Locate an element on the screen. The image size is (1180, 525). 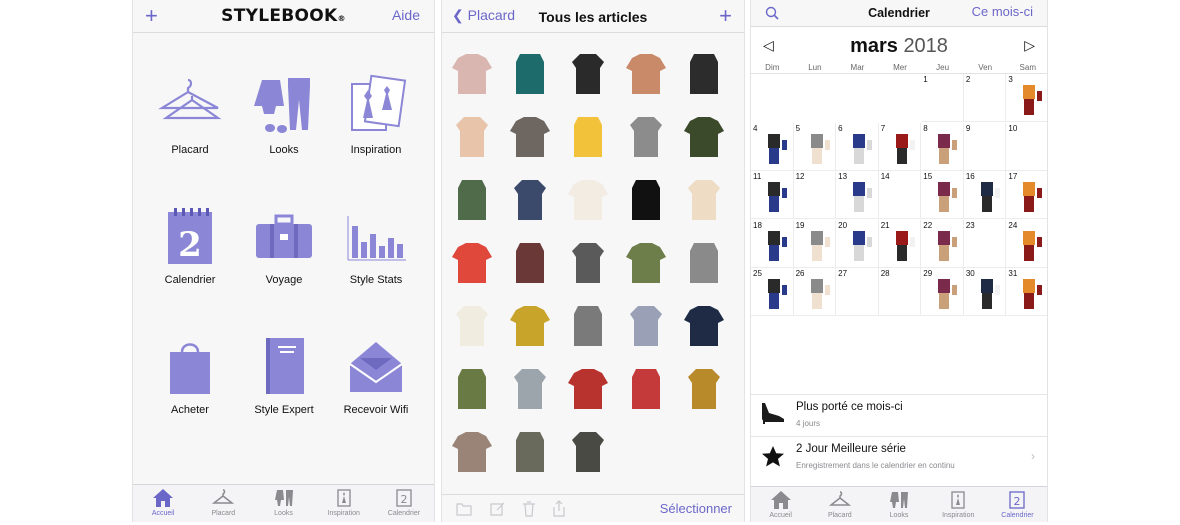
calendar-day: 27 is located at coordinates (857, 292).